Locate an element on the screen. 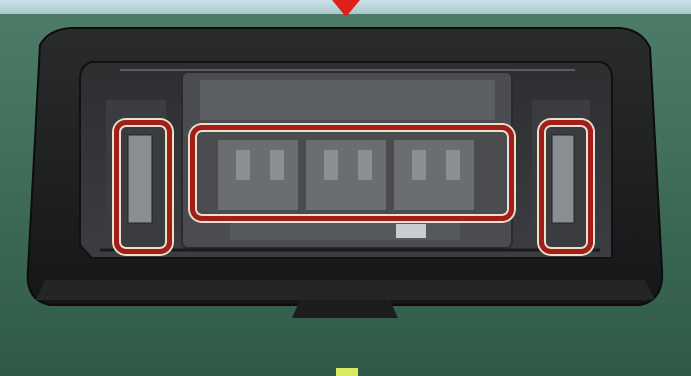  nozzle-area-highlight is located at coordinates (352, 173).